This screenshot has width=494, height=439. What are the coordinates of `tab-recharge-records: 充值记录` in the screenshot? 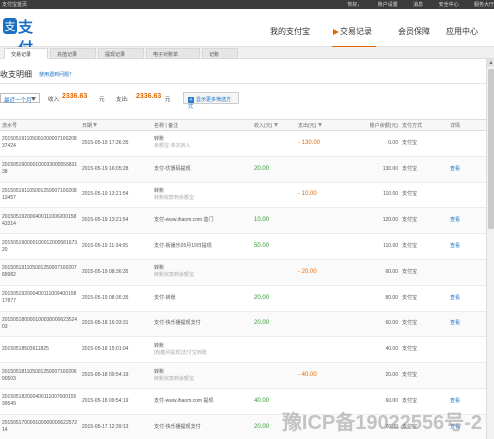 It's located at (73, 53).